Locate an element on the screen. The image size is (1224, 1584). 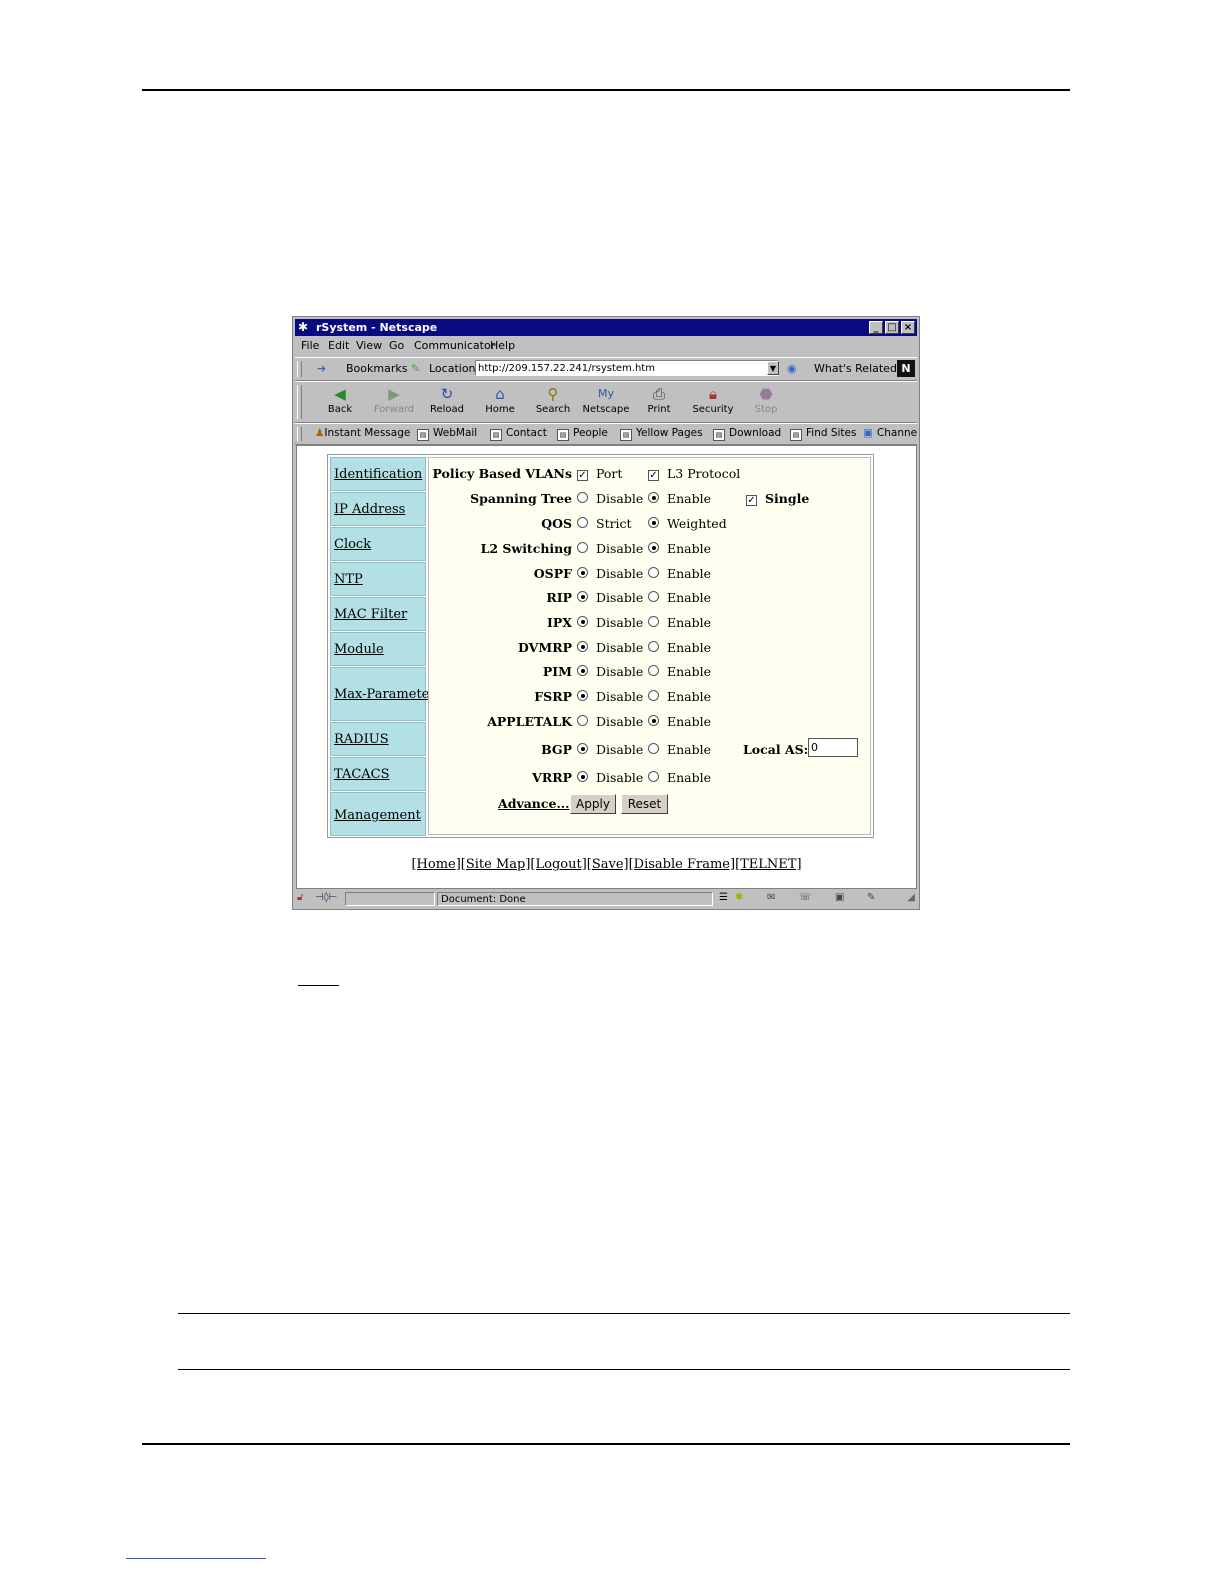
sidebar-link-radius: RADIUS is located at coordinates (361, 739).